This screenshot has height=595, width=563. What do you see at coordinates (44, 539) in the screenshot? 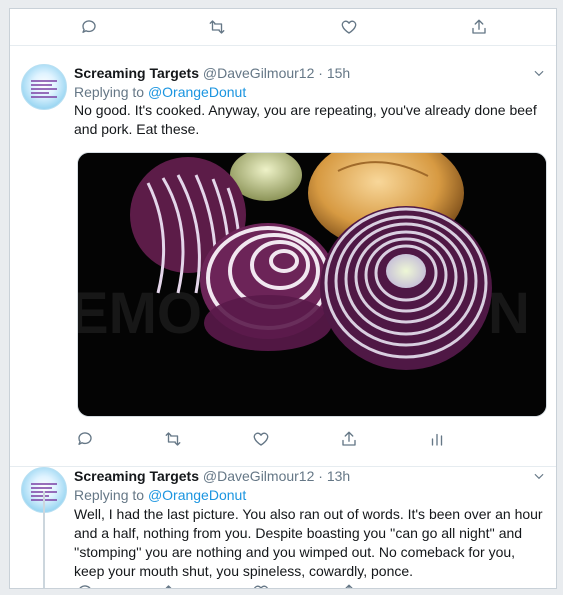
I see `thread-line` at bounding box center [44, 539].